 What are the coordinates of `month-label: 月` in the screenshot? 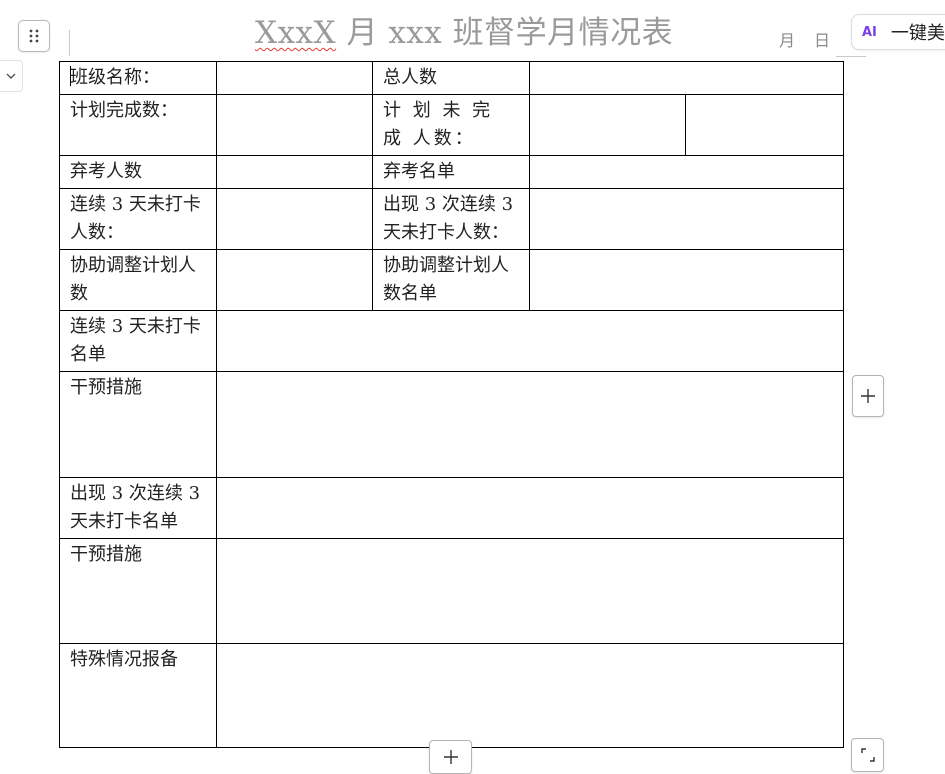 It's located at (787, 40).